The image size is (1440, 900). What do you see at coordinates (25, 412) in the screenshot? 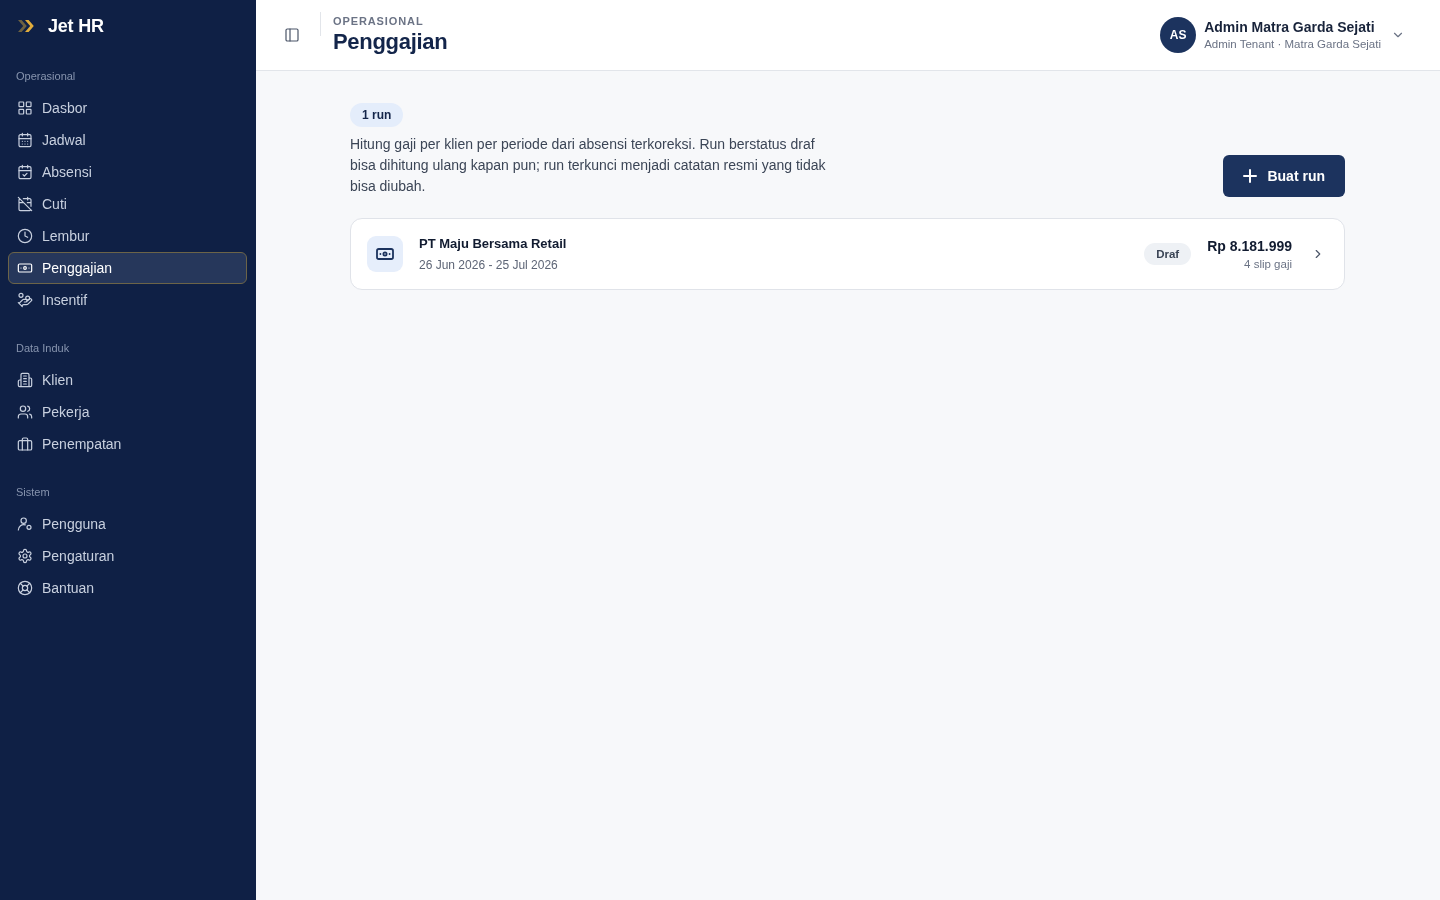
I see `users-icon` at bounding box center [25, 412].